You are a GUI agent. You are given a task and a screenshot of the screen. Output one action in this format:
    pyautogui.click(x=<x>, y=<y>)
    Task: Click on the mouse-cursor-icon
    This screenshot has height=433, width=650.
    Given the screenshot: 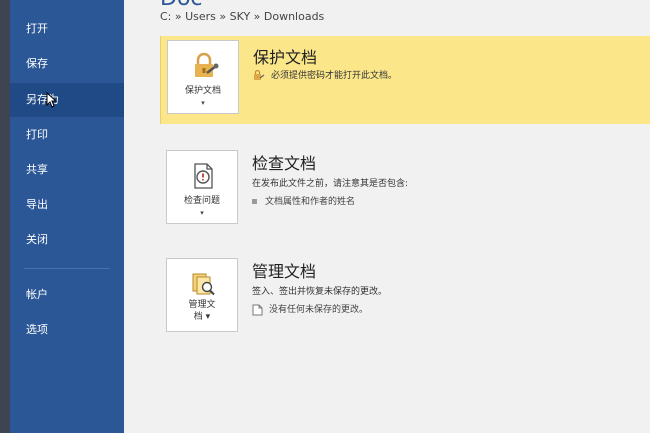 What is the action you would take?
    pyautogui.click(x=52, y=100)
    